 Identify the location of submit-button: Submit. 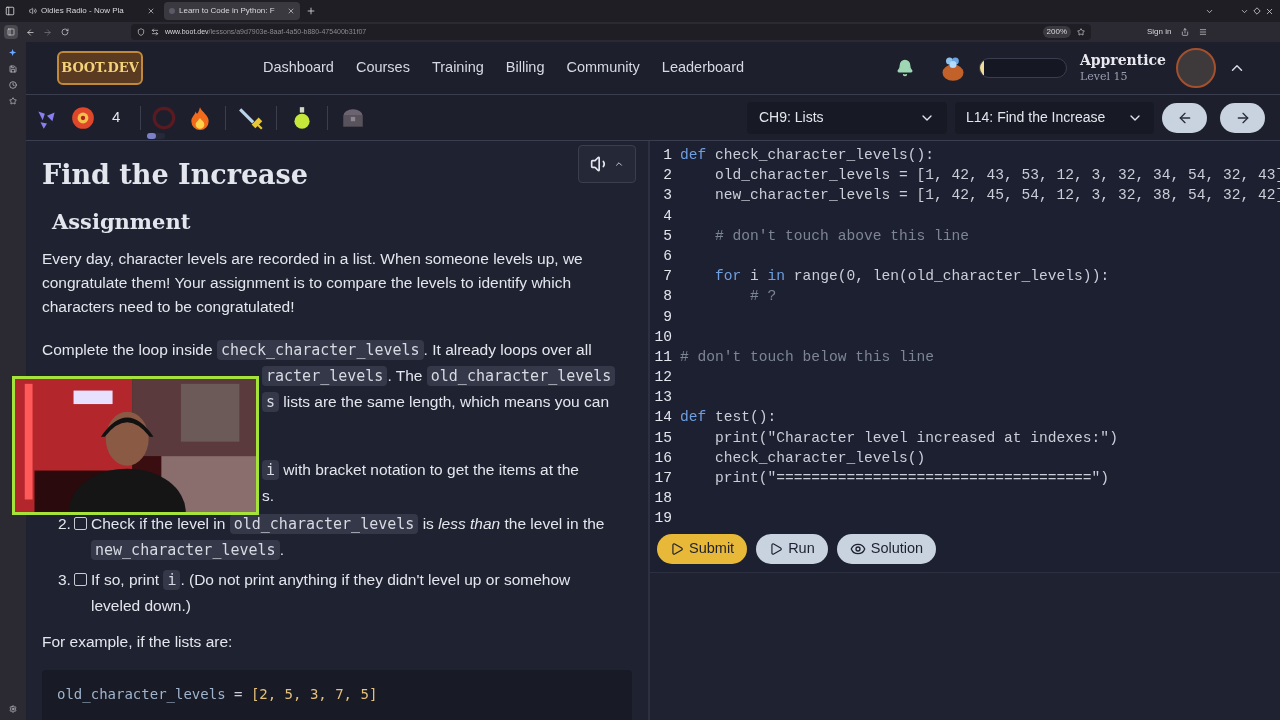
(702, 548).